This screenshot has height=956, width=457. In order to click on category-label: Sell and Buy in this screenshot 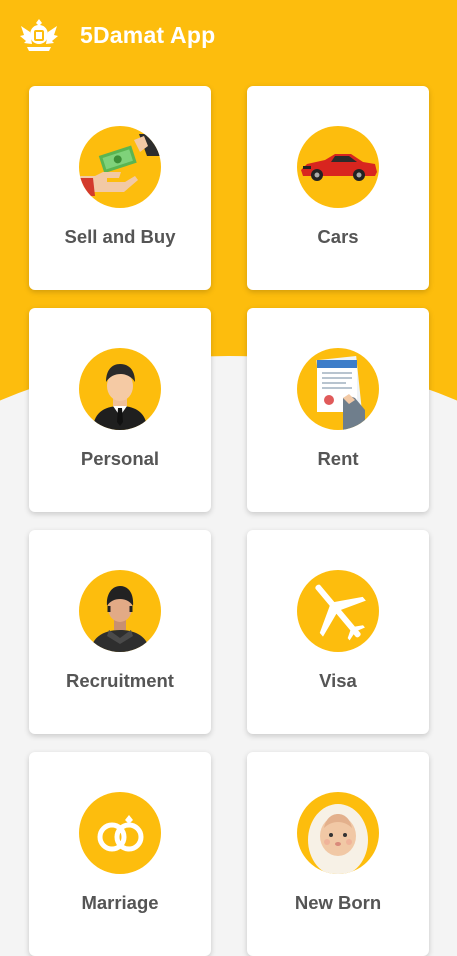, I will do `click(120, 236)`.